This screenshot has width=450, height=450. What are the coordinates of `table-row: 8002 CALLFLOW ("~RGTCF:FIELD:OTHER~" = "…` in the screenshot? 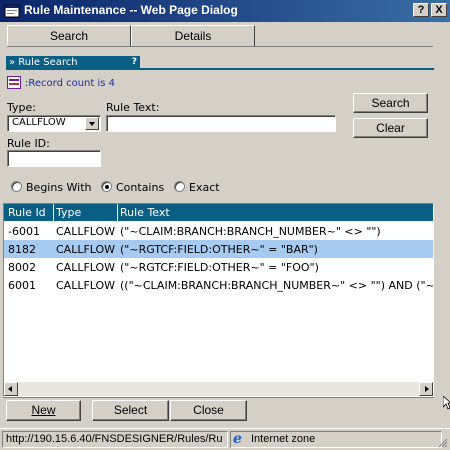 It's located at (218, 267).